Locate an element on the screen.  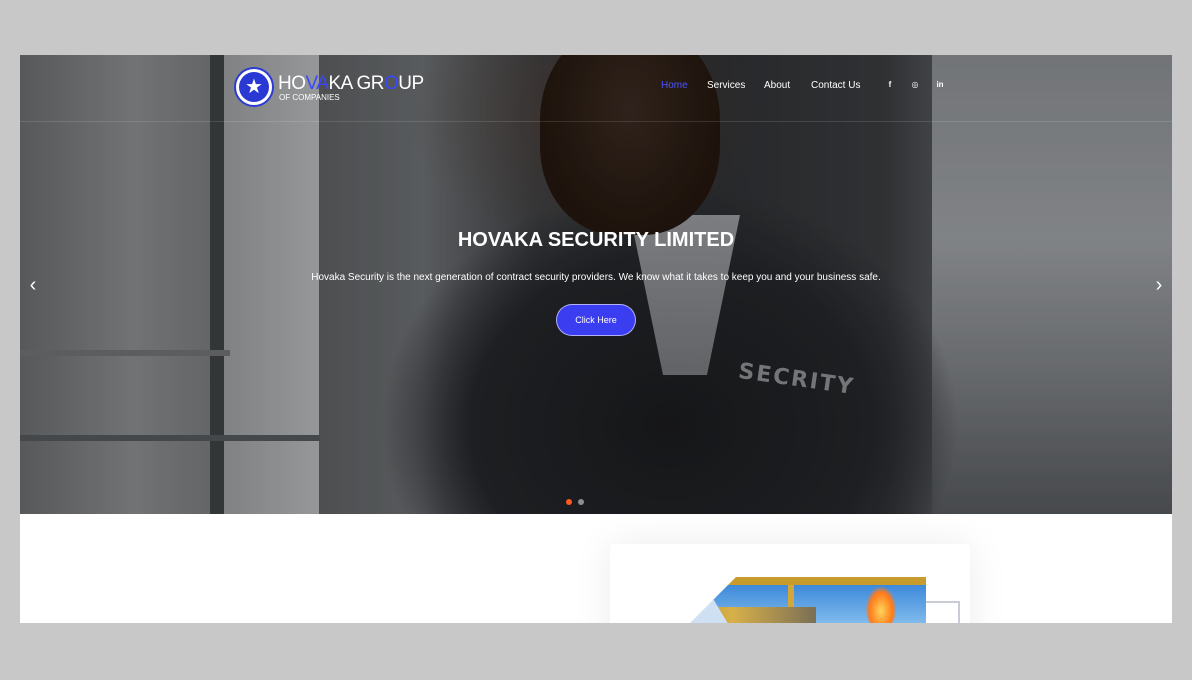
logo-text-part: UP is located at coordinates (411, 83).